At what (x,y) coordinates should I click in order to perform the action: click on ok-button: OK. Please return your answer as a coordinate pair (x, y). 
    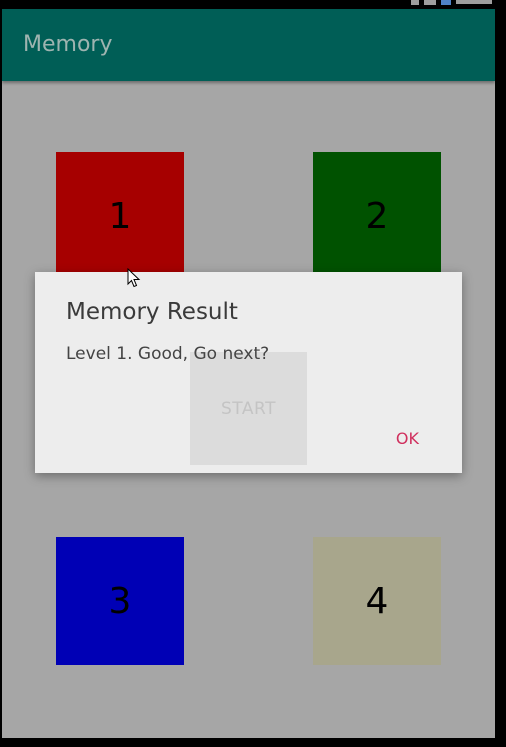
    Looking at the image, I should click on (407, 438).